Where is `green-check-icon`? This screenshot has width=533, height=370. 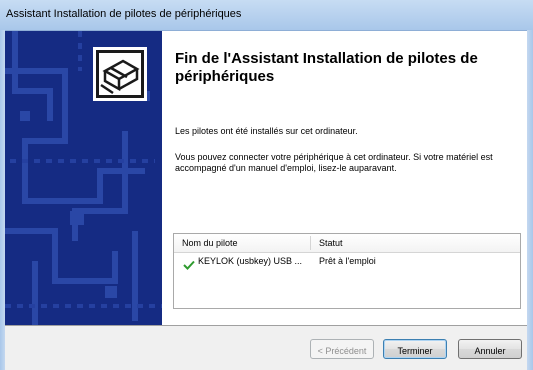
green-check-icon is located at coordinates (189, 263).